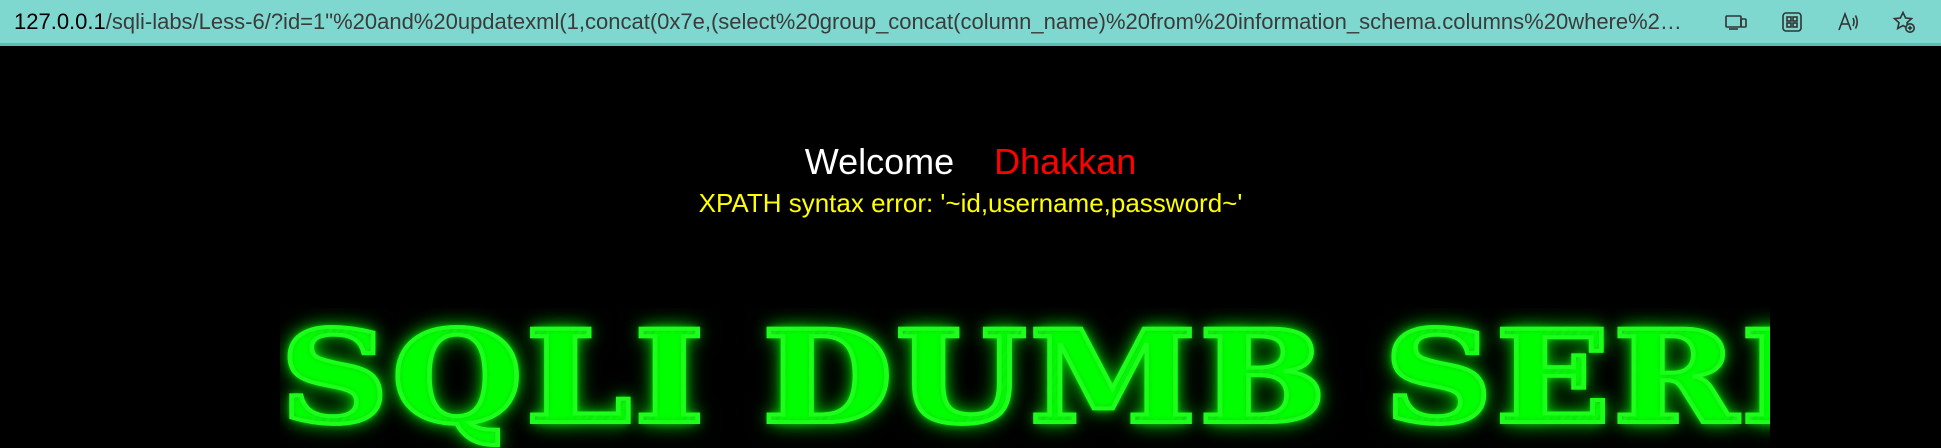 Image resolution: width=1941 pixels, height=448 pixels. Describe the element at coordinates (1792, 22) in the screenshot. I see `apps-icon` at that location.